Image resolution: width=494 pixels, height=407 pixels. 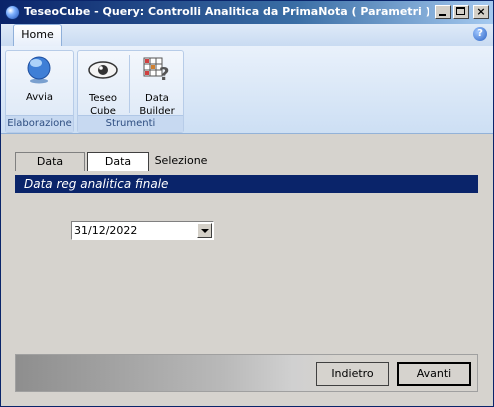 What do you see at coordinates (37, 35) in the screenshot?
I see `tab-home: Home` at bounding box center [37, 35].